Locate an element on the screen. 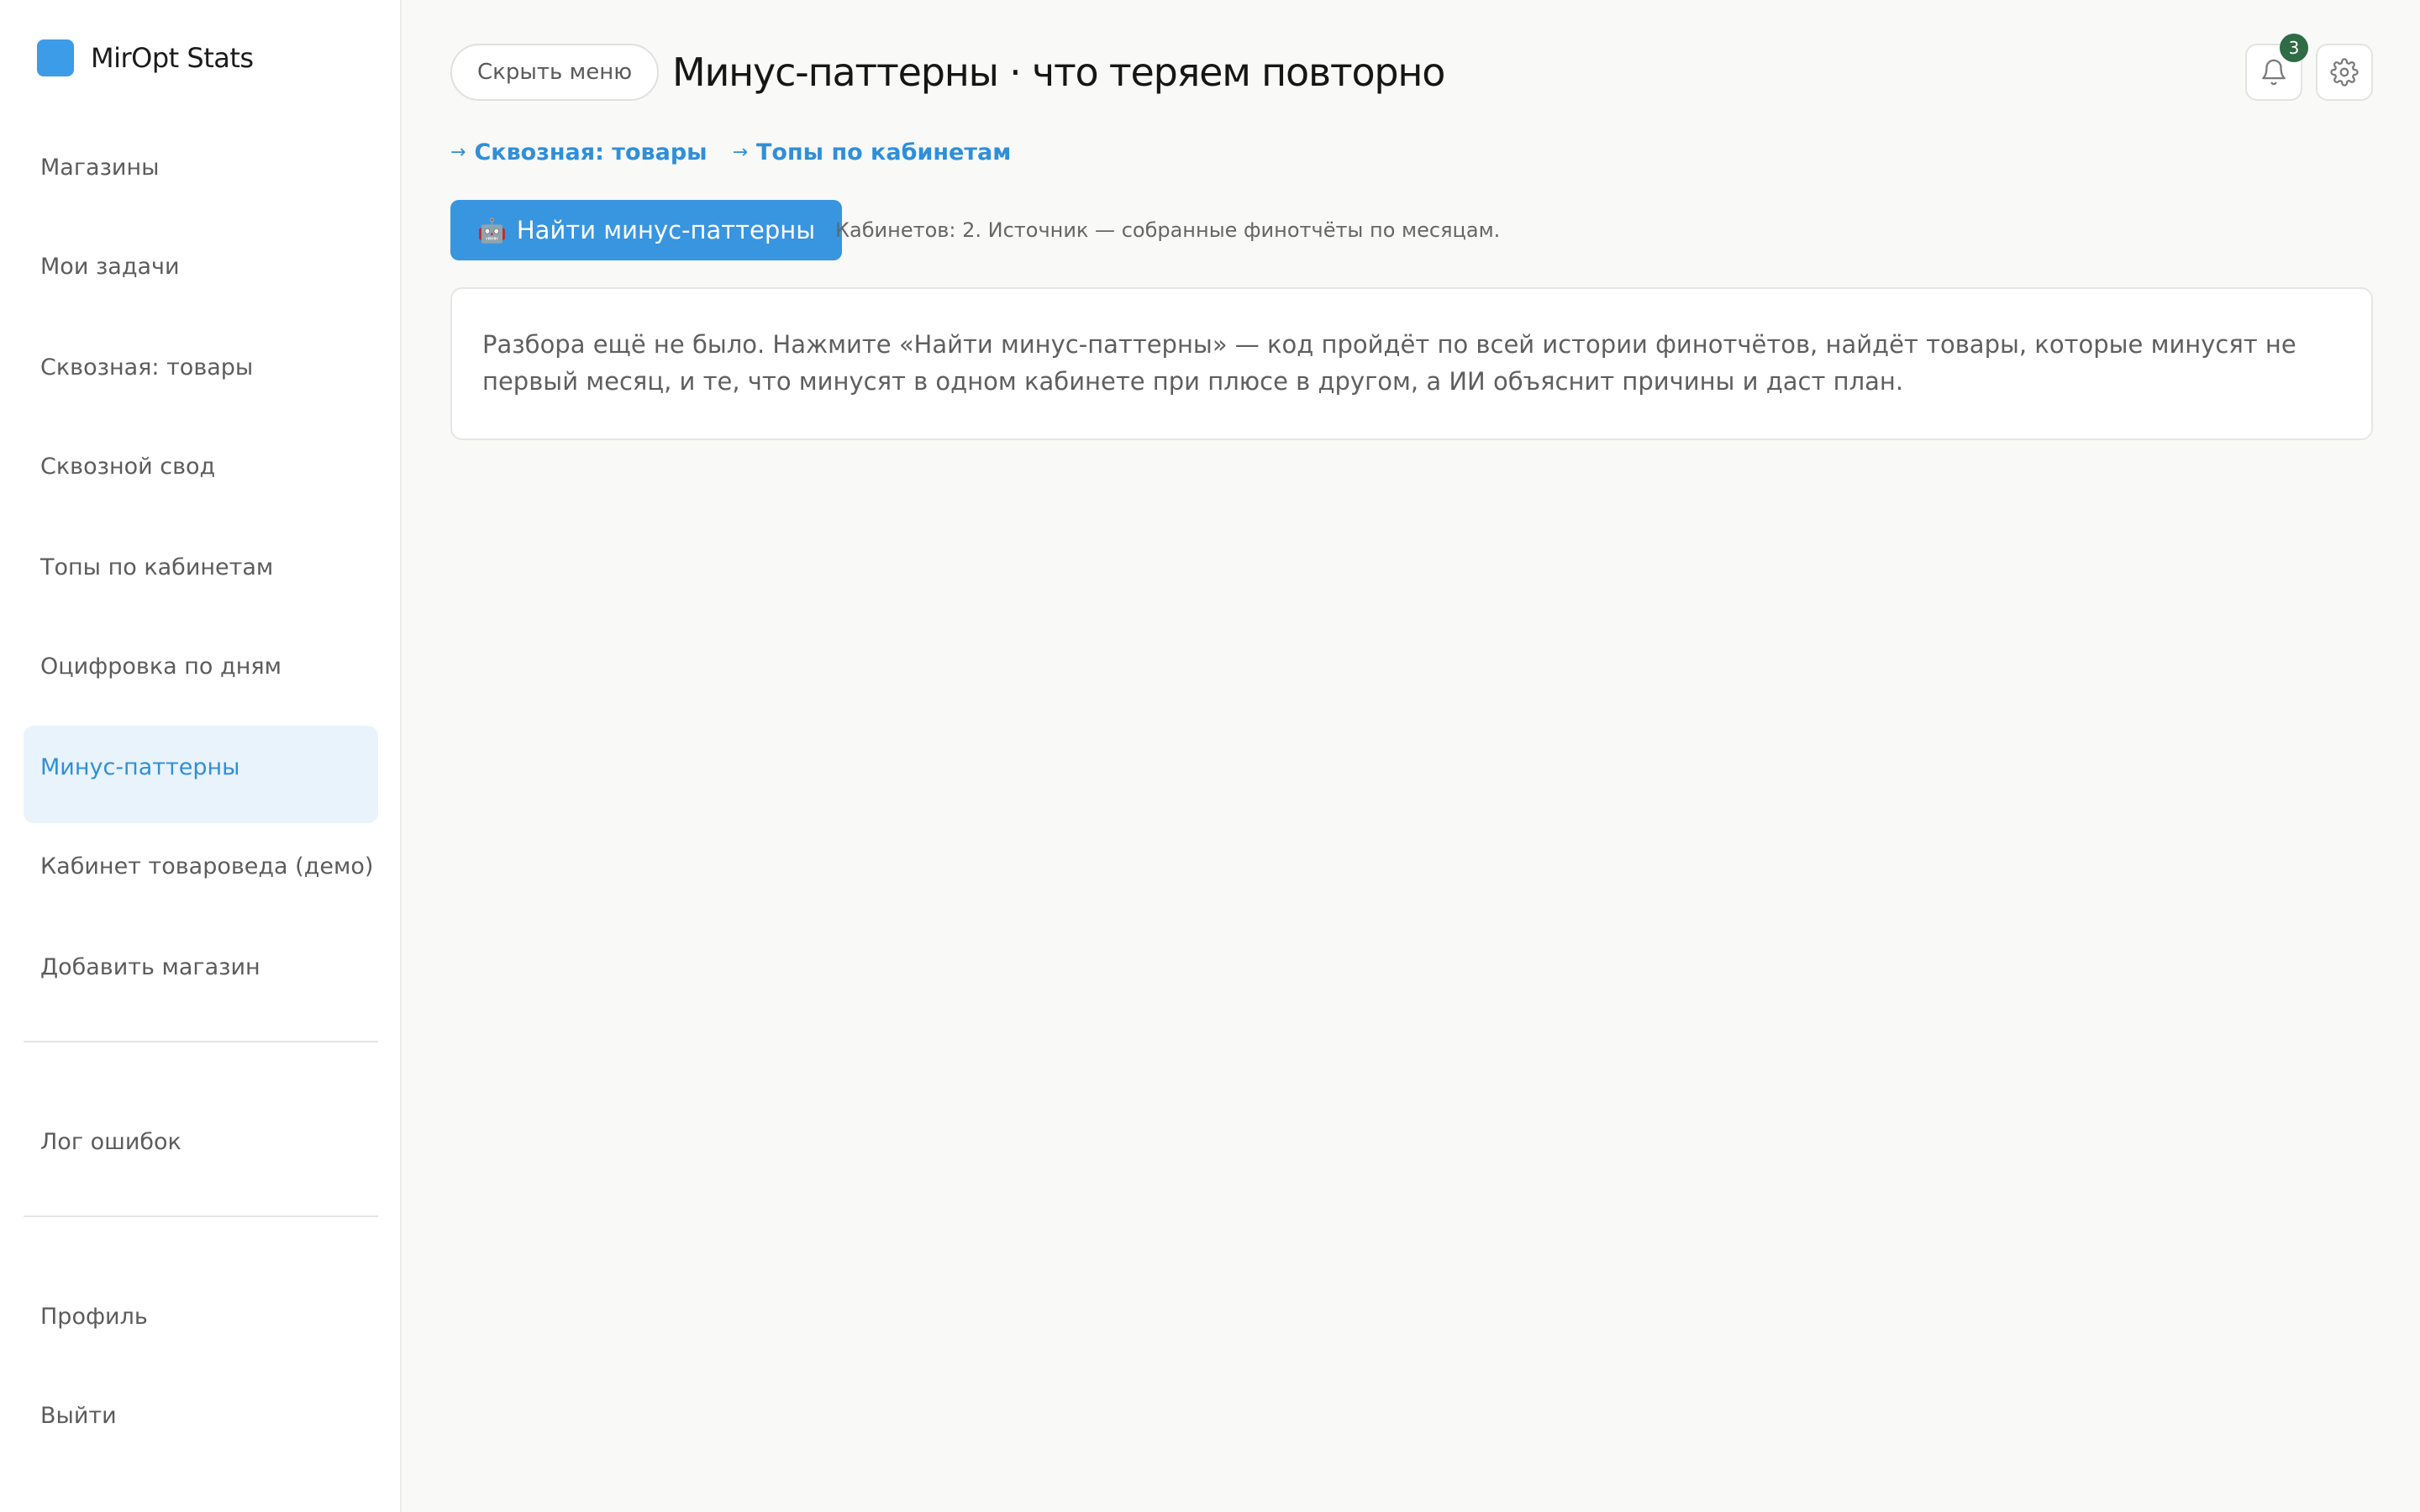 The height and width of the screenshot is (1512, 2420). brand-logo is located at coordinates (55, 57).